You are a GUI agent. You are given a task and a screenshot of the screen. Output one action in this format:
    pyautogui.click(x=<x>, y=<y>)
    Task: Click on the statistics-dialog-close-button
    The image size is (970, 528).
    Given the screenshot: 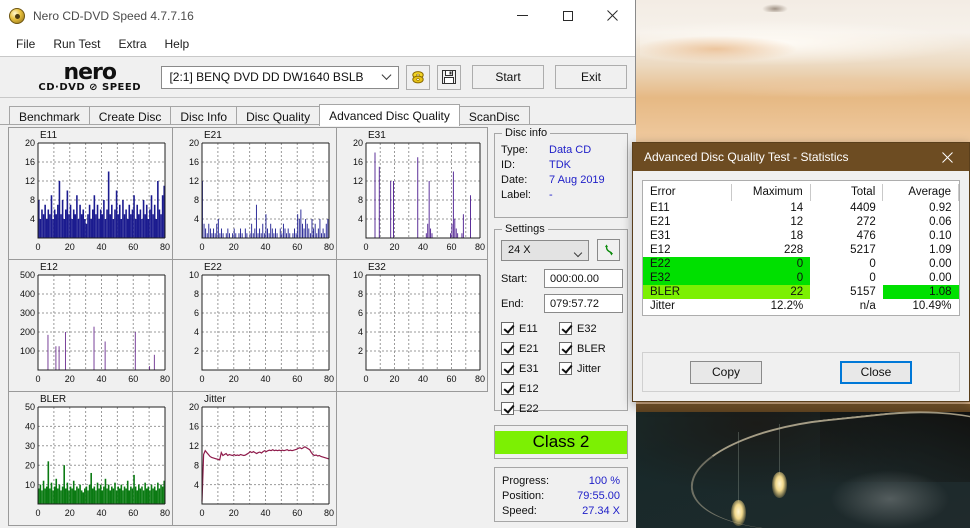 What is the action you would take?
    pyautogui.click(x=947, y=157)
    